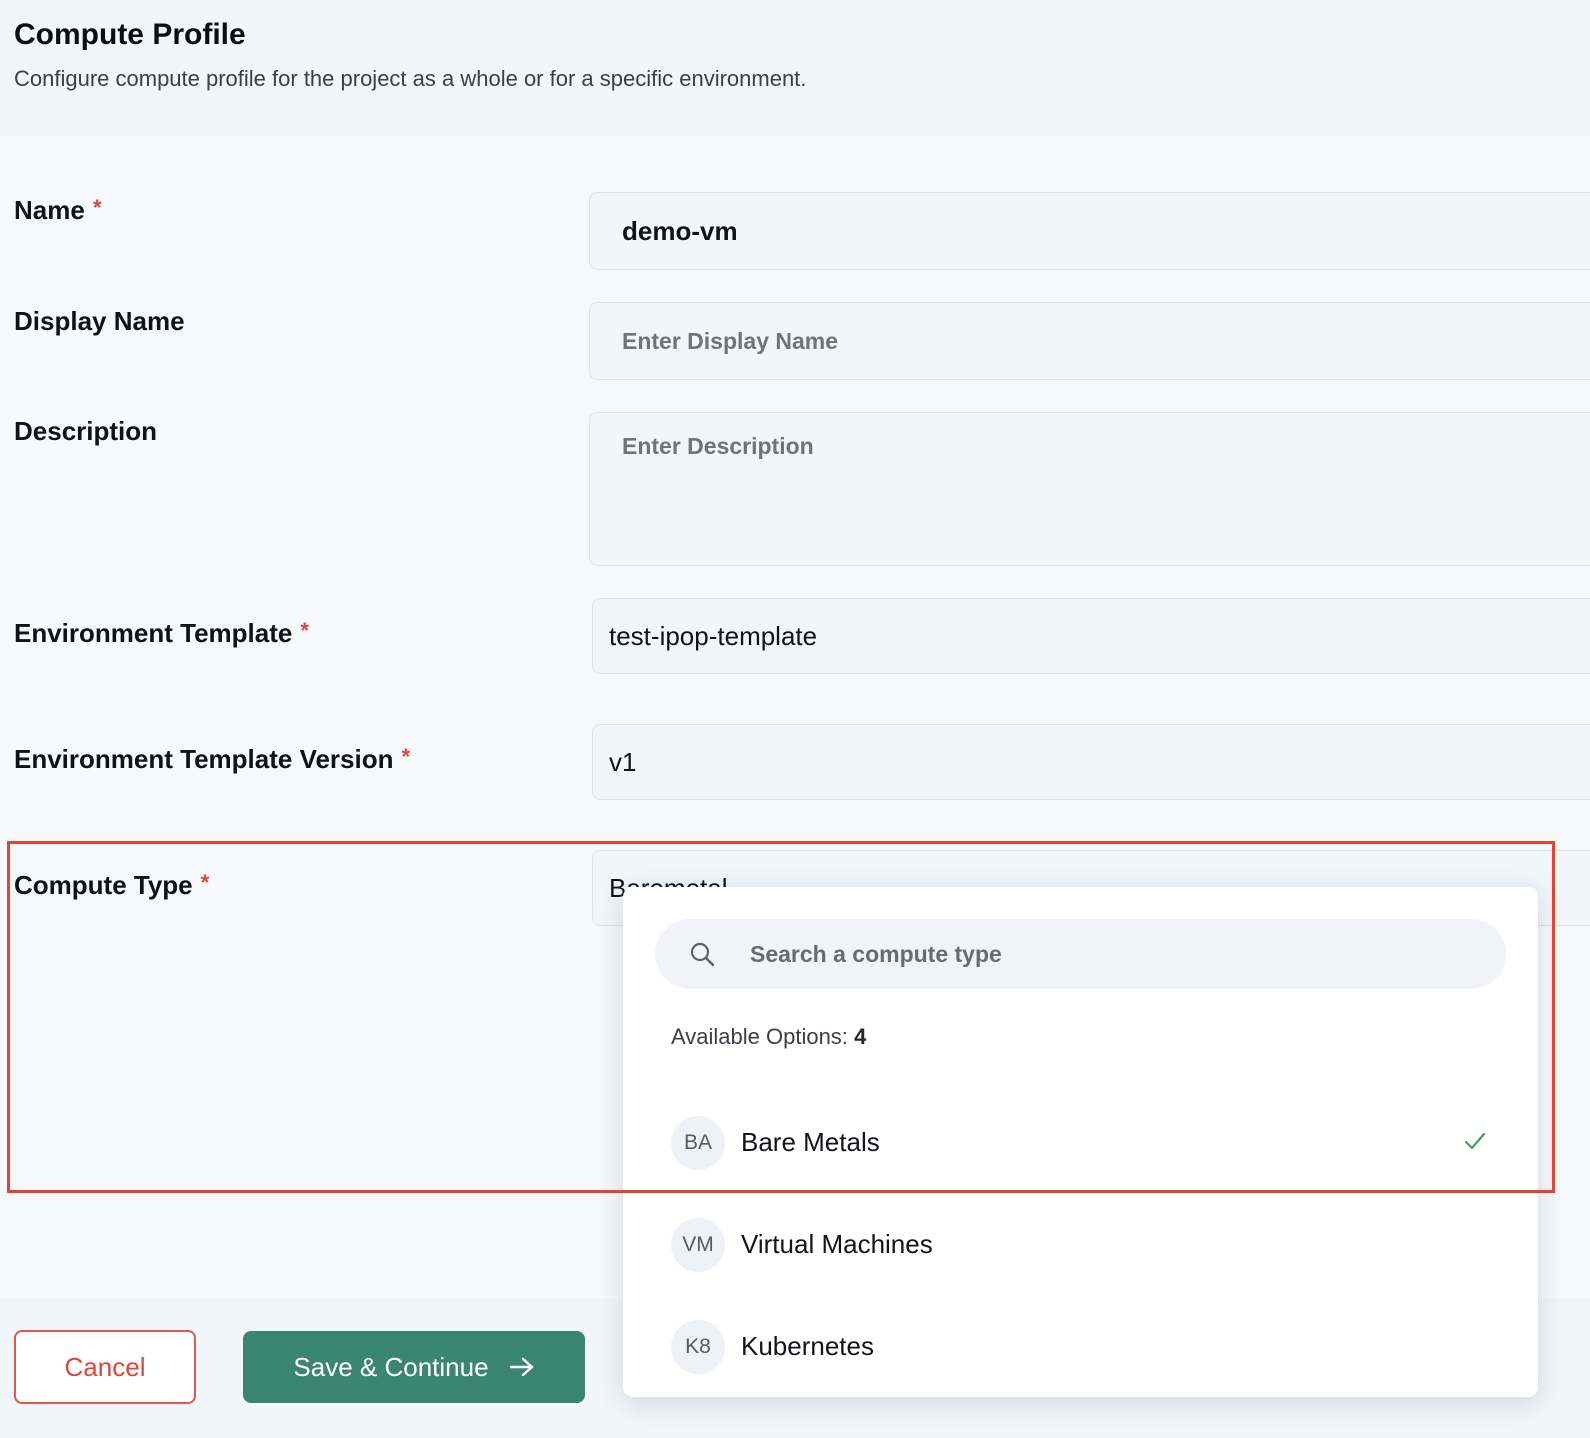 The width and height of the screenshot is (1590, 1438). What do you see at coordinates (204, 759) in the screenshot?
I see `environment-template-version-label-text: Environment Template Version` at bounding box center [204, 759].